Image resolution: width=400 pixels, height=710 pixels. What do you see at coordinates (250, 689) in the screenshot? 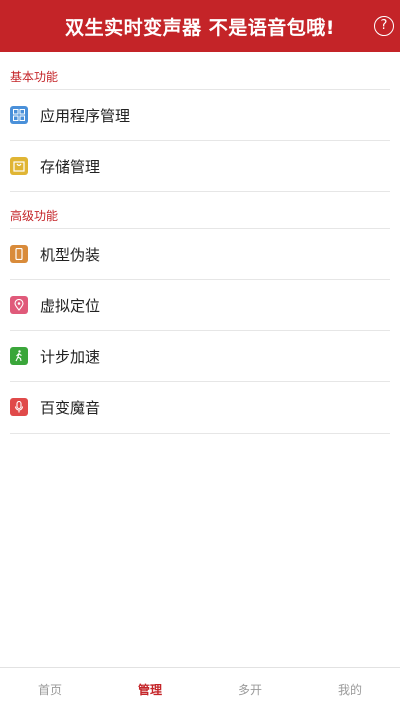
I see `tab-multi-open: 多开` at bounding box center [250, 689].